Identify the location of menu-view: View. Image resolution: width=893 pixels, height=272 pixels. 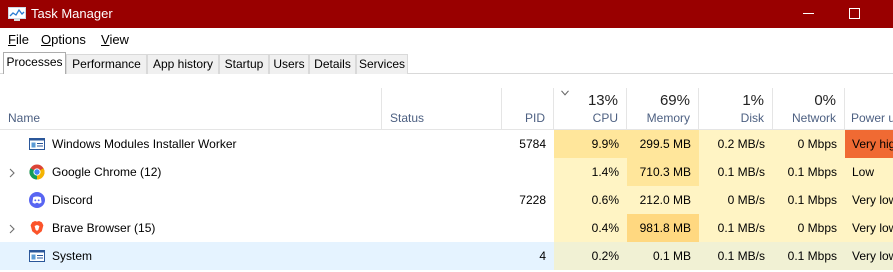
(115, 40).